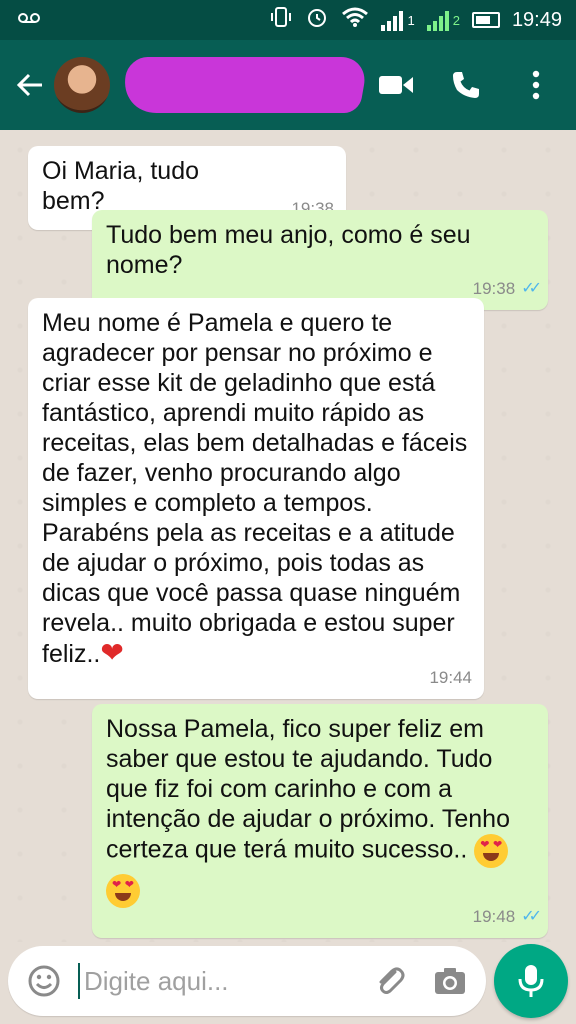  What do you see at coordinates (392, 20) in the screenshot?
I see `signal-sim1-icon` at bounding box center [392, 20].